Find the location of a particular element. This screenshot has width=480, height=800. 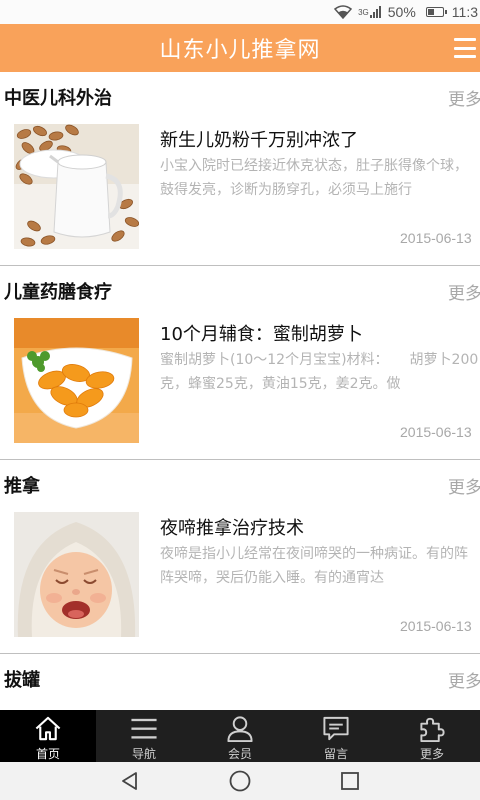

recents-icon is located at coordinates (350, 781).